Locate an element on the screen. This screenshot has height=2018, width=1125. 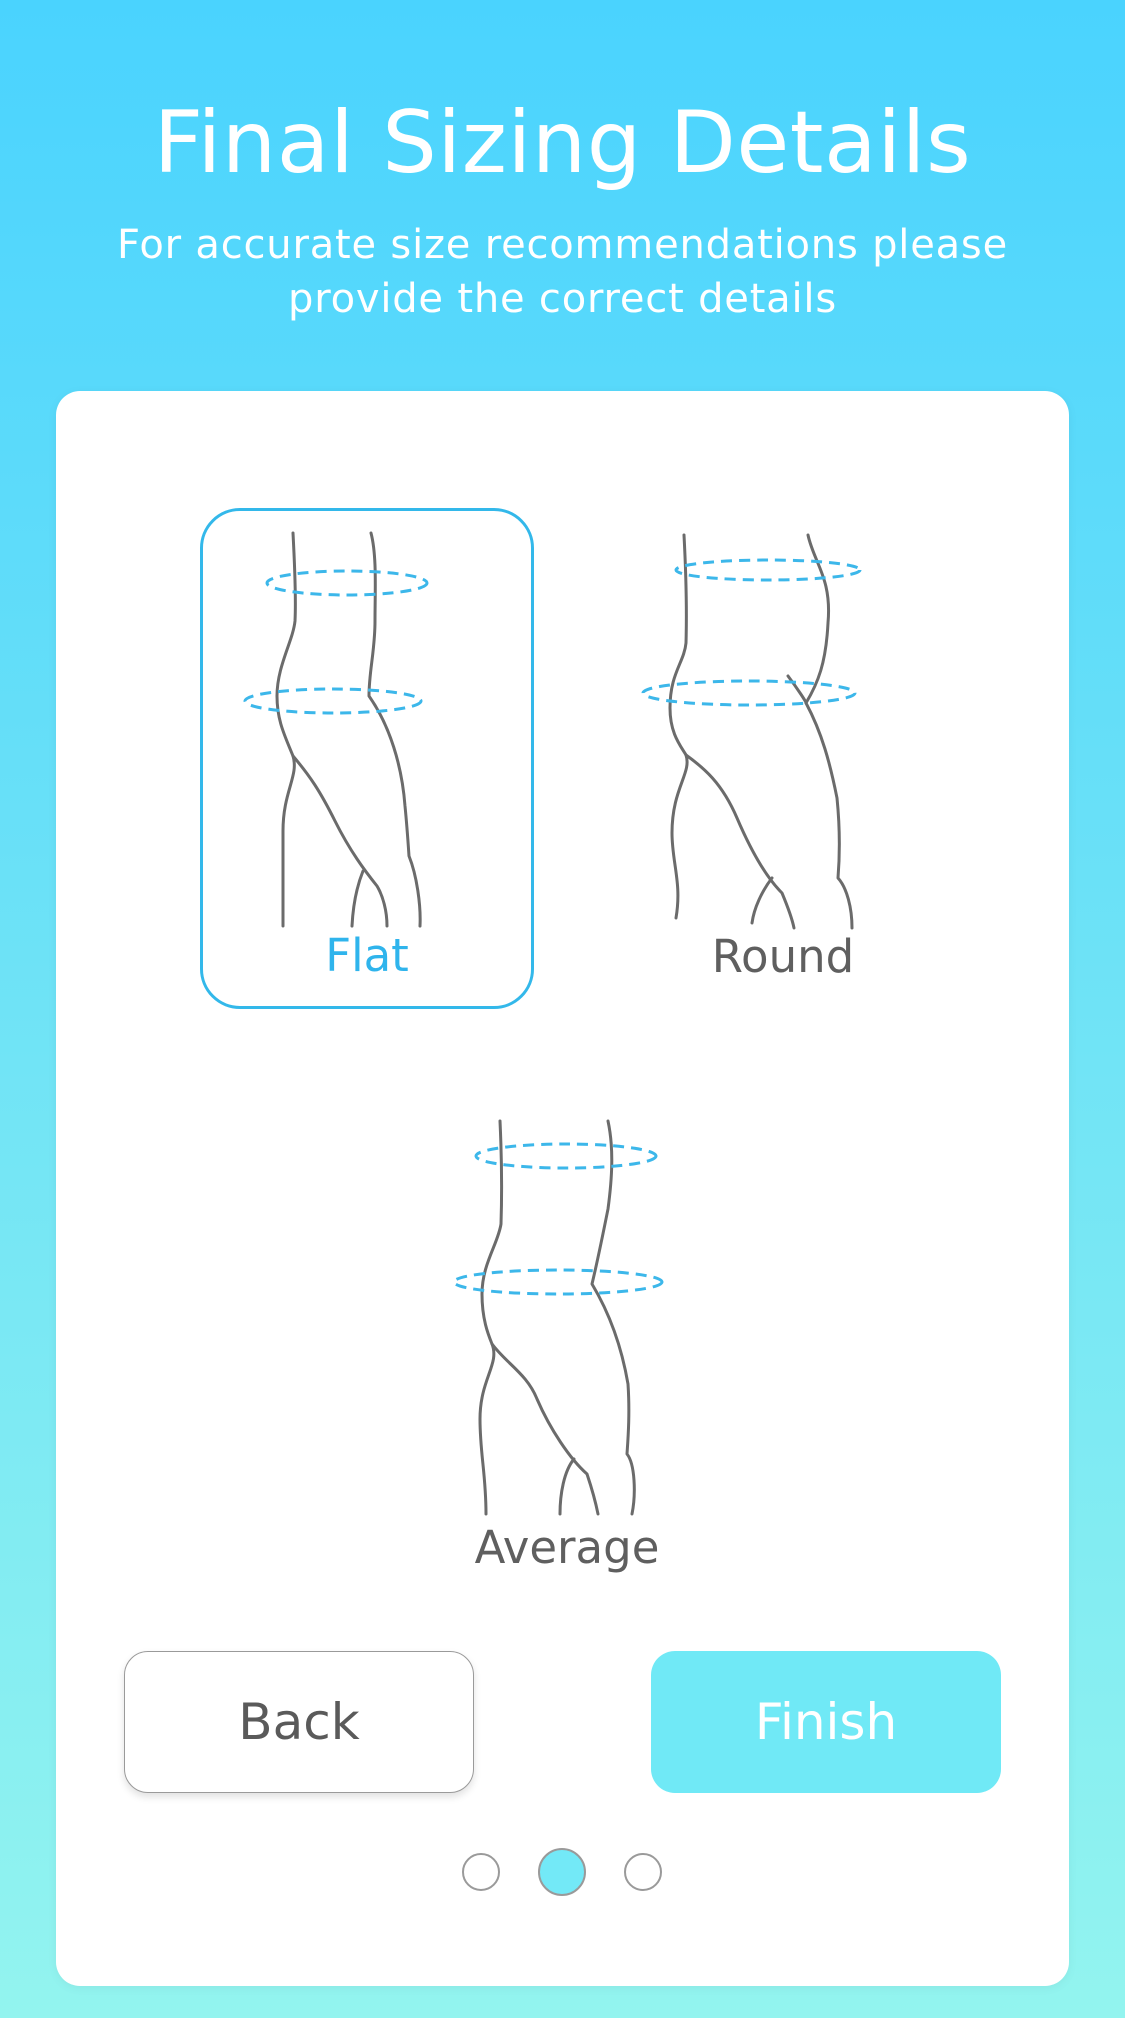
flat-body-shape-icon is located at coordinates (336, 729).